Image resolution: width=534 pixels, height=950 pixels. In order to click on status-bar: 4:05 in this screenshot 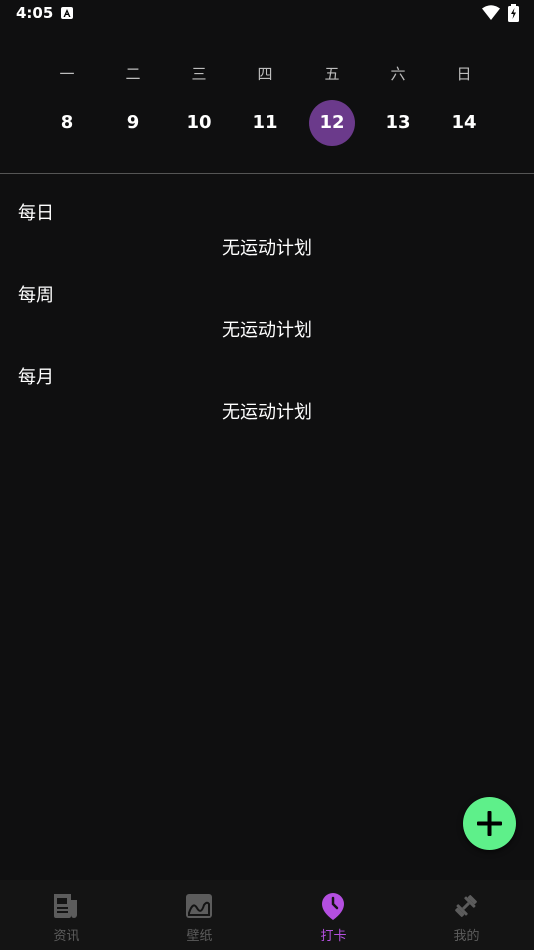, I will do `click(267, 14)`.